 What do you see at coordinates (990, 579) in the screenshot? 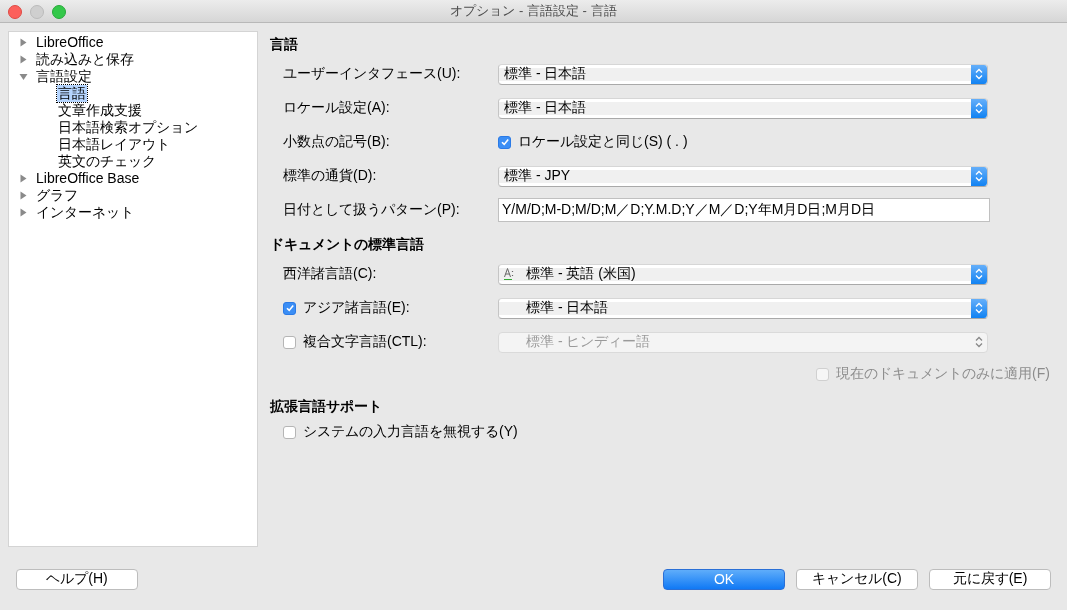
I see `dialog-button: 元に戻す(E)` at bounding box center [990, 579].